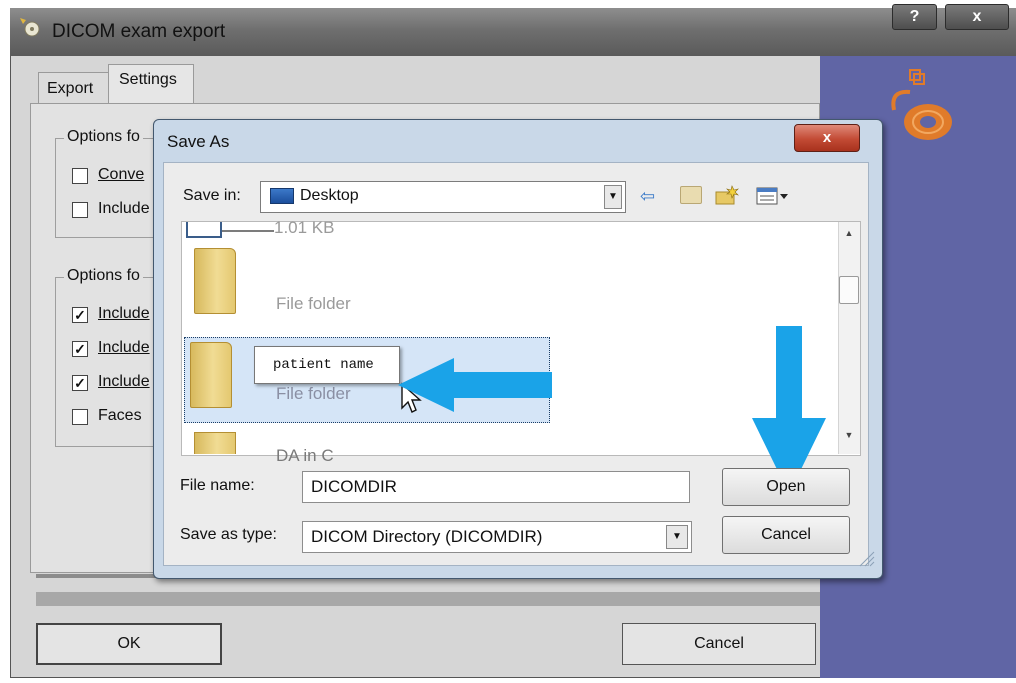 The height and width of the screenshot is (683, 1016). I want to click on scroll-up-icon: ▲, so click(849, 235).